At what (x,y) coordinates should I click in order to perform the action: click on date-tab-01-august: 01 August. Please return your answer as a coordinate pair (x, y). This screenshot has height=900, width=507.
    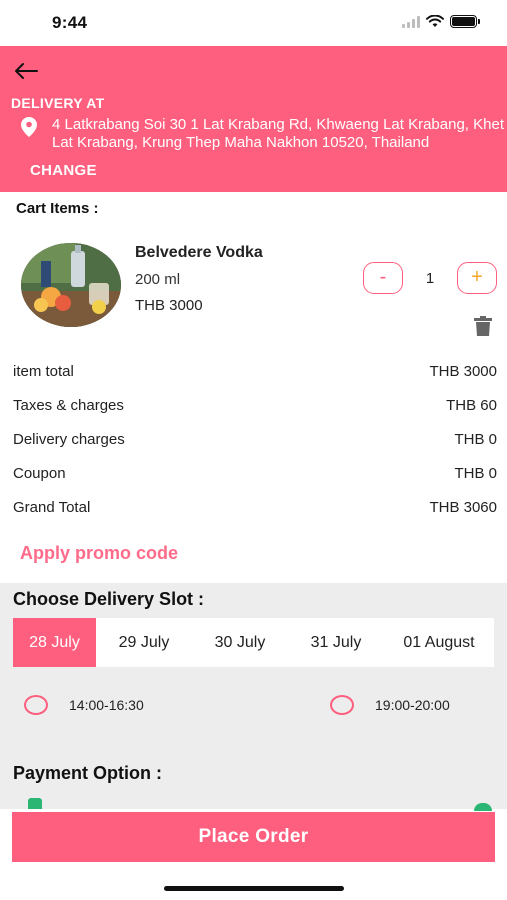
    Looking at the image, I should click on (439, 642).